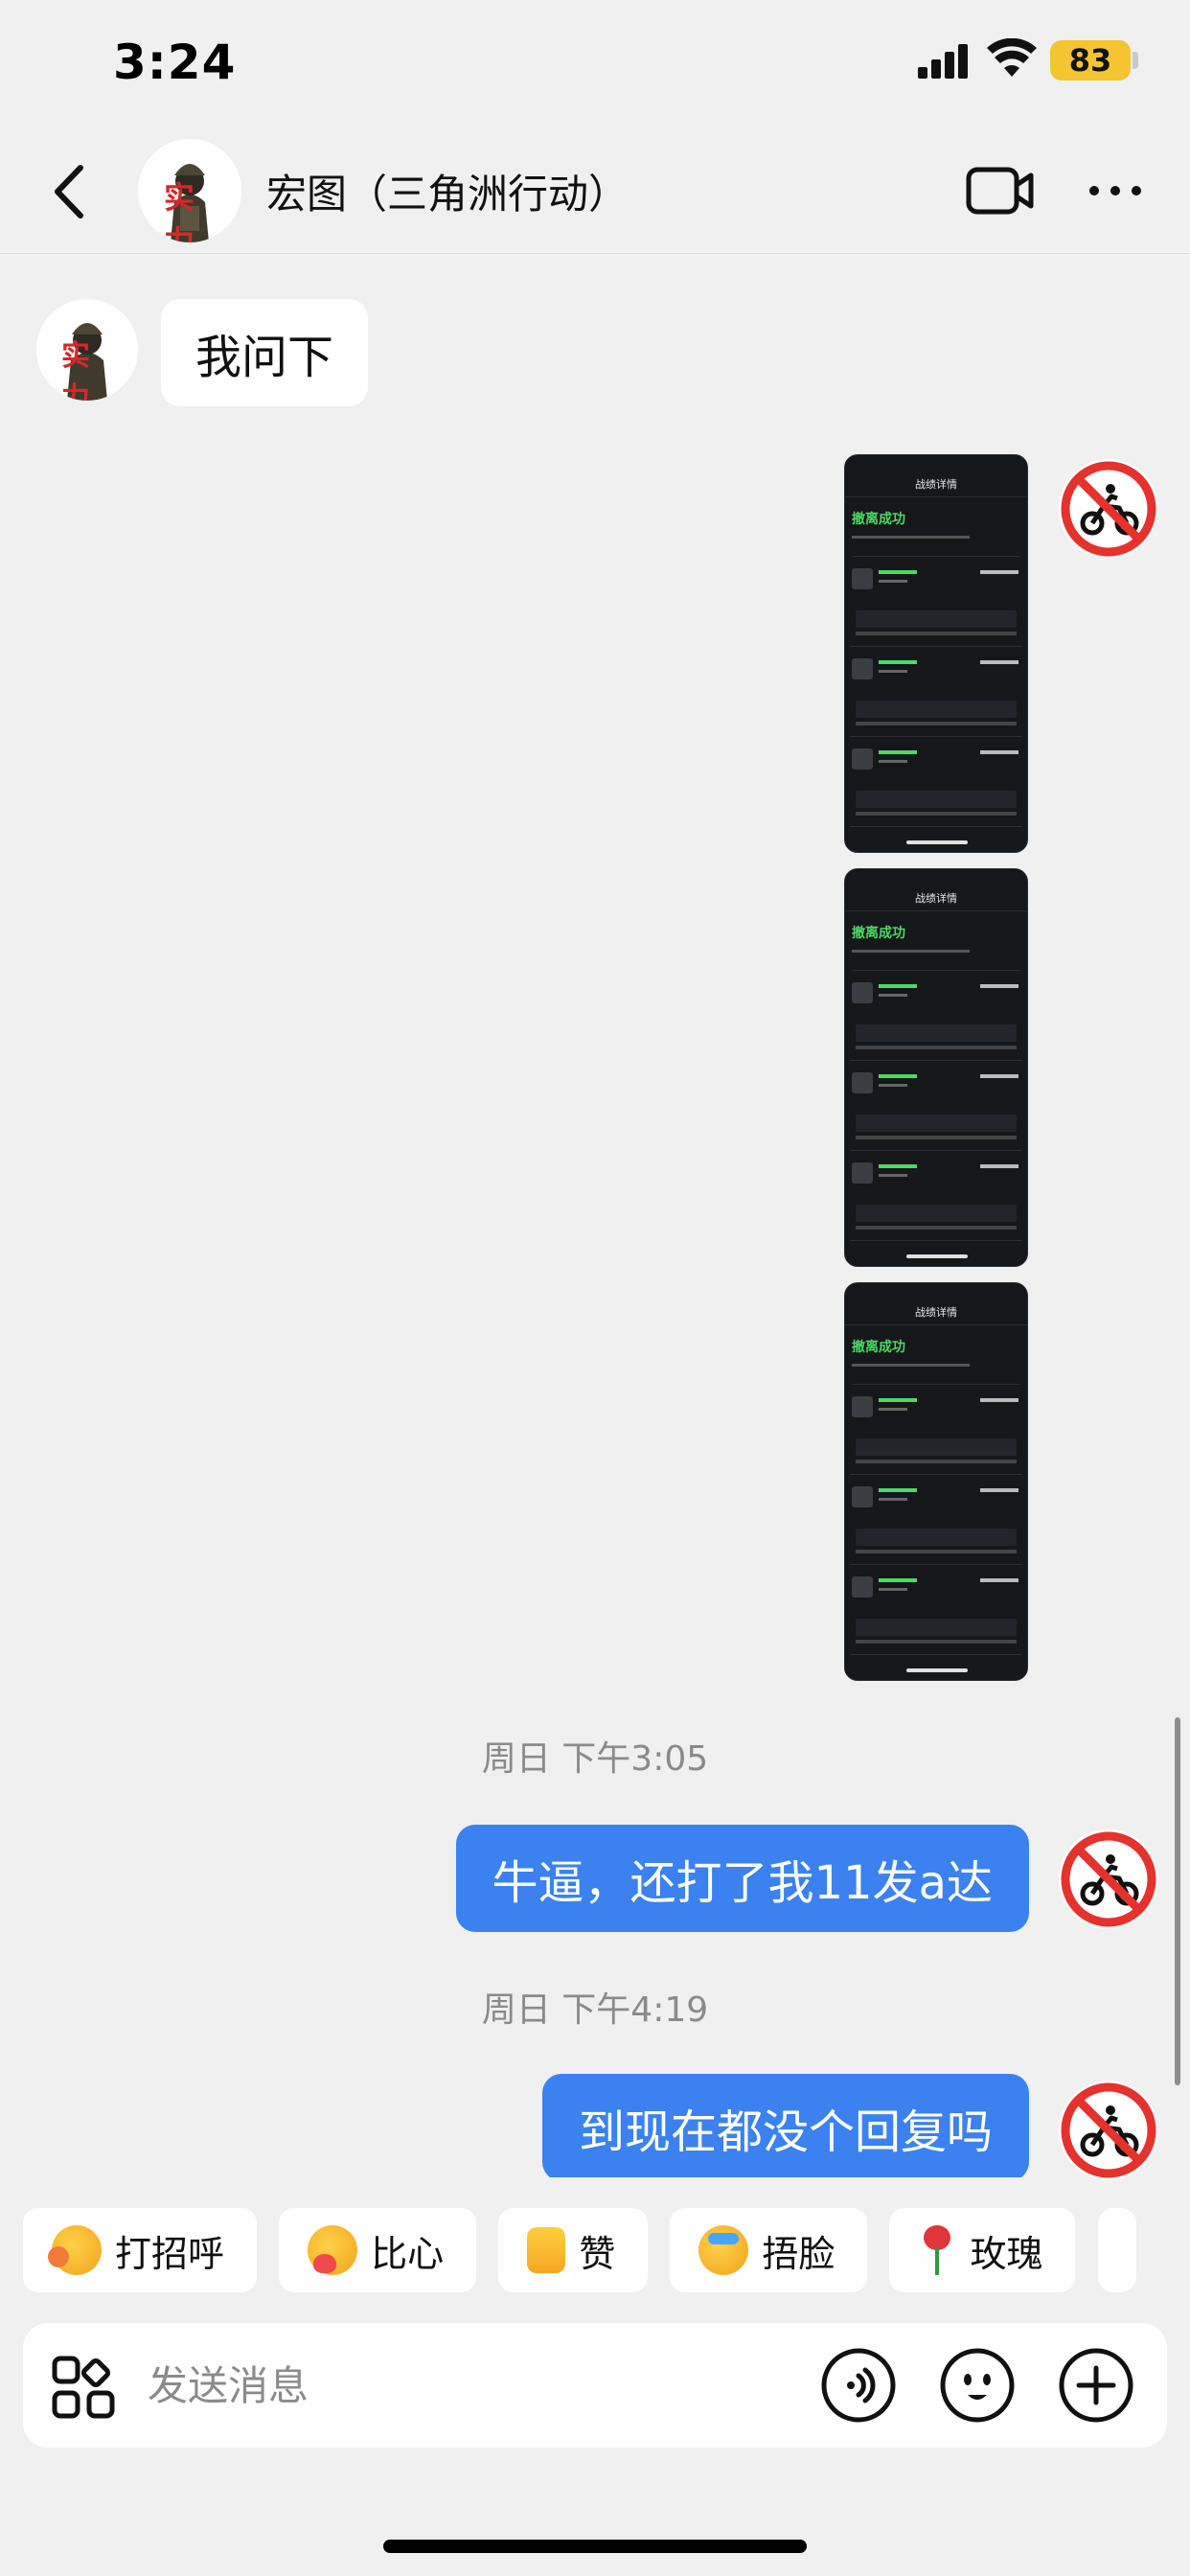 This screenshot has height=2576, width=1190. Describe the element at coordinates (546, 2250) in the screenshot. I see `thumbs-up-icon` at that location.